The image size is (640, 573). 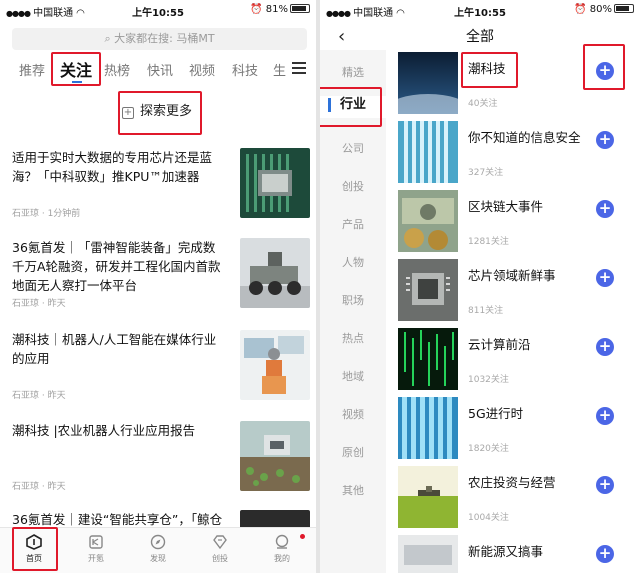 I want to click on topic-item: 5G进行时 1820关注 +, so click(x=515, y=428).